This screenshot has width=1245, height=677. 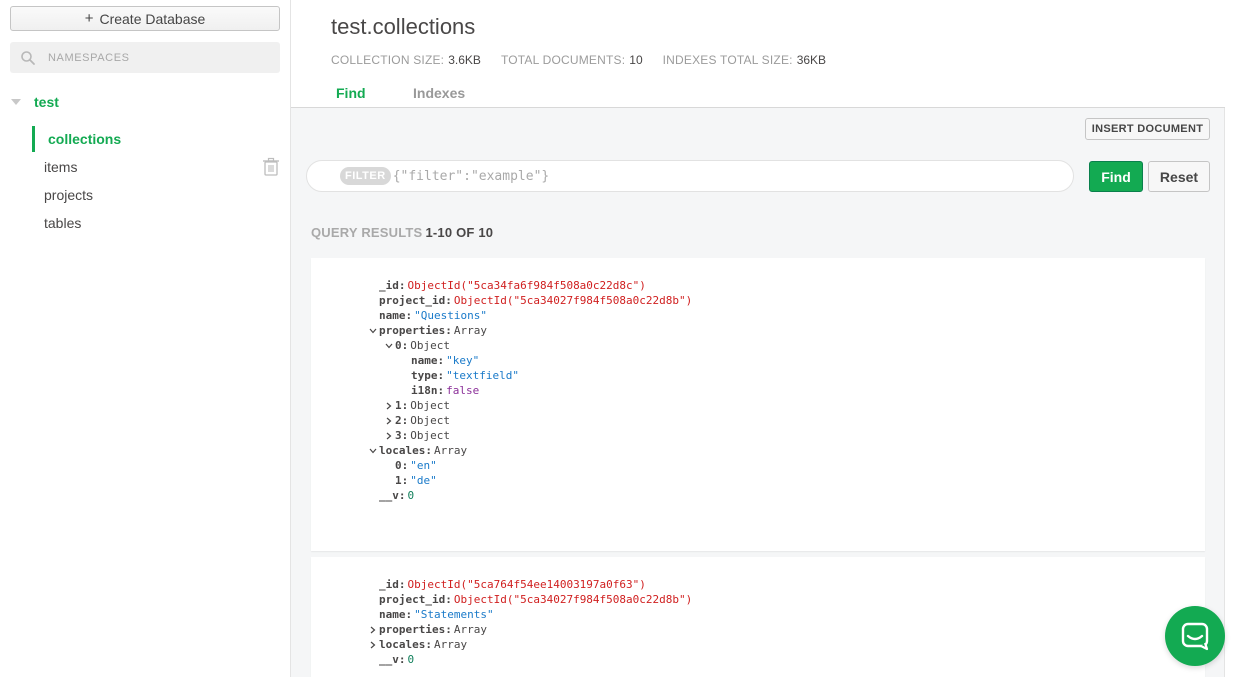 I want to click on document-field: type: "textfield", so click(x=501, y=375).